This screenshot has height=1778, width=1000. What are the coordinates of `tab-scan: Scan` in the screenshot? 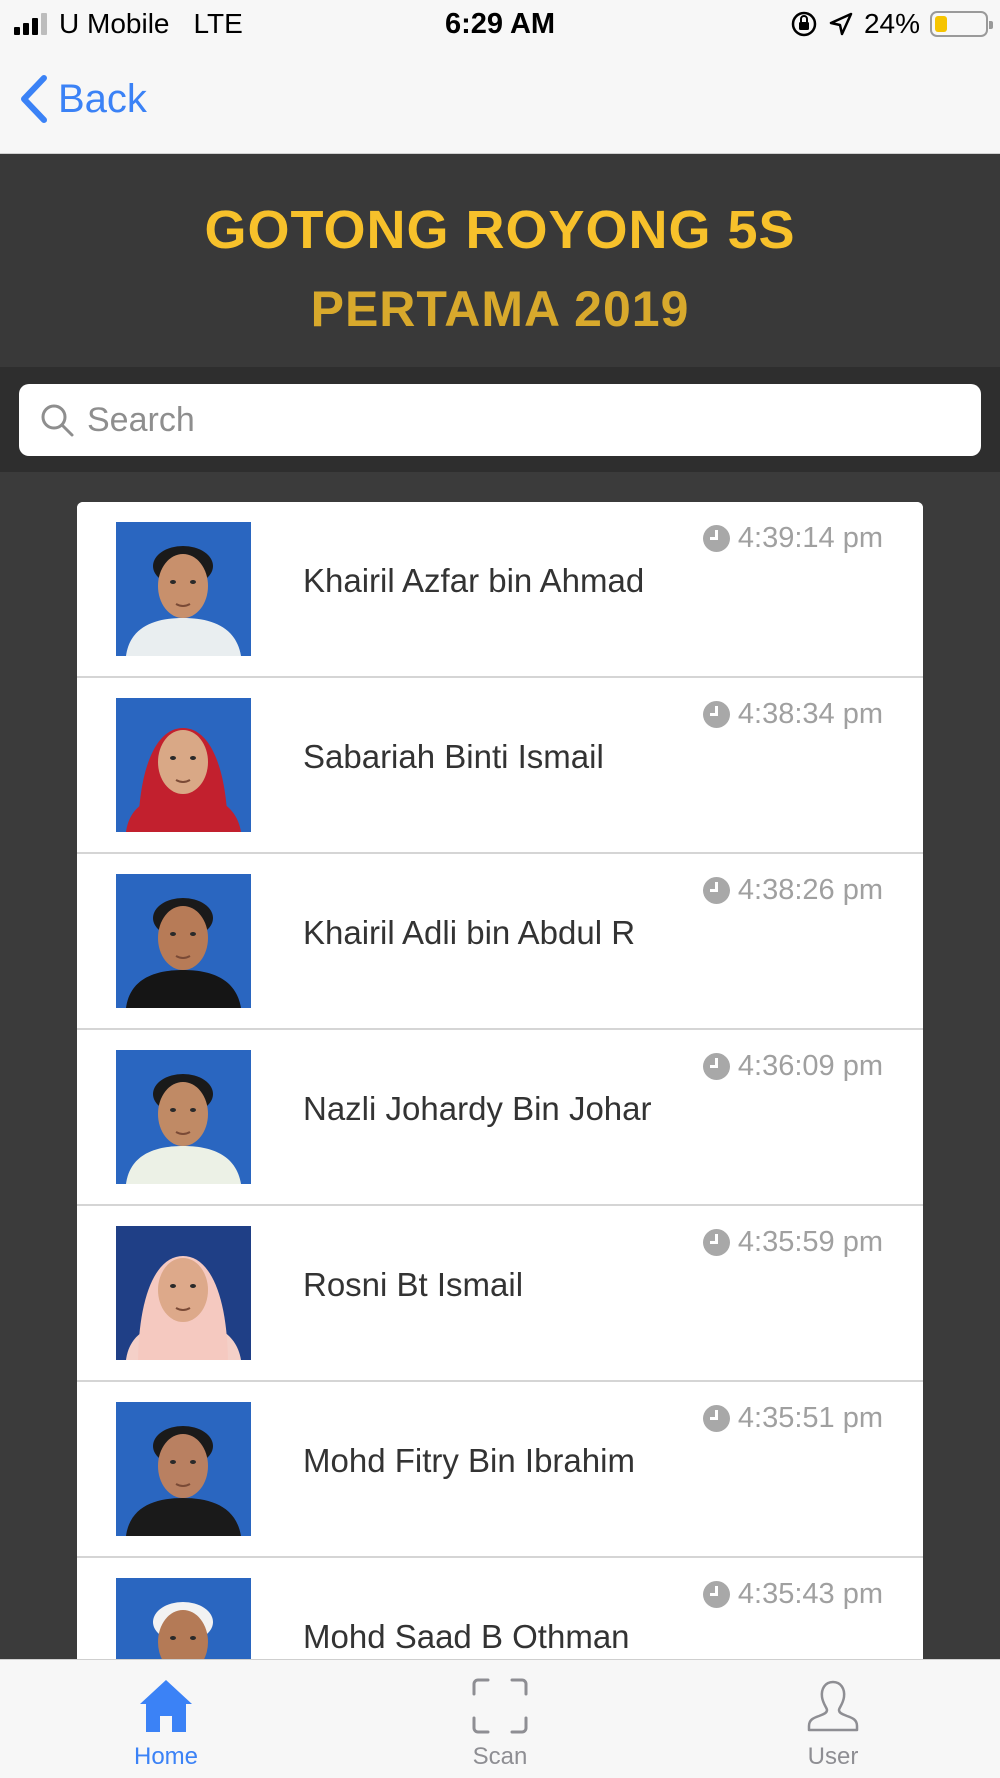 It's located at (500, 1719).